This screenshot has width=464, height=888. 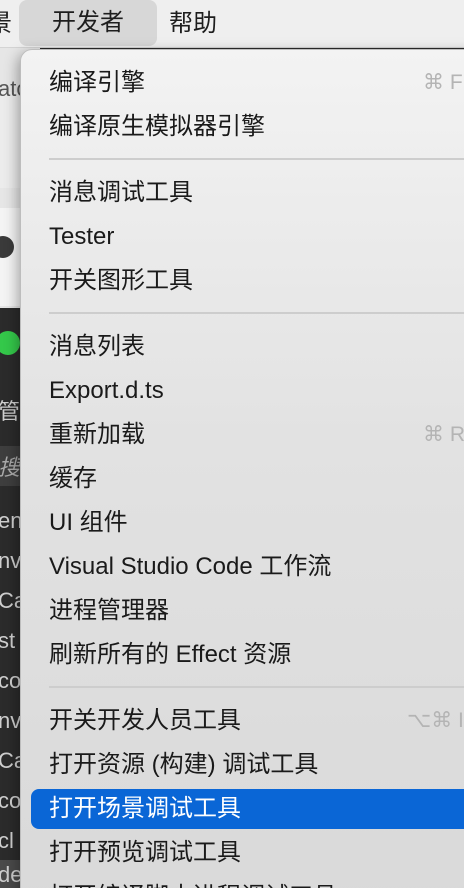 What do you see at coordinates (193, 23) in the screenshot?
I see `menubar-item-help: 帮助` at bounding box center [193, 23].